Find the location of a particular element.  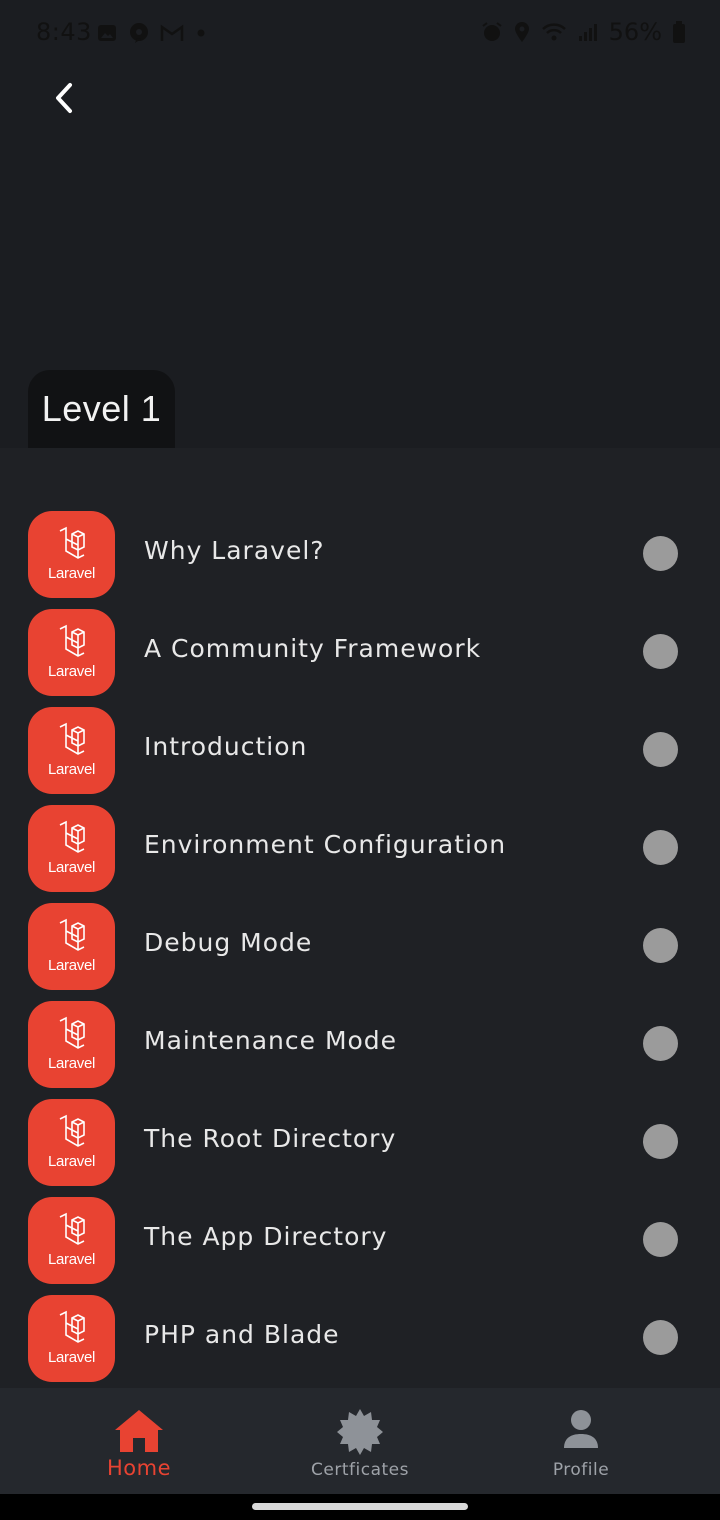

alarm-icon is located at coordinates (492, 31).